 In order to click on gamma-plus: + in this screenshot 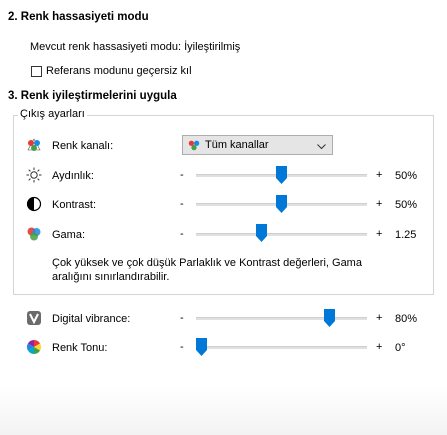, I will do `click(379, 234)`.